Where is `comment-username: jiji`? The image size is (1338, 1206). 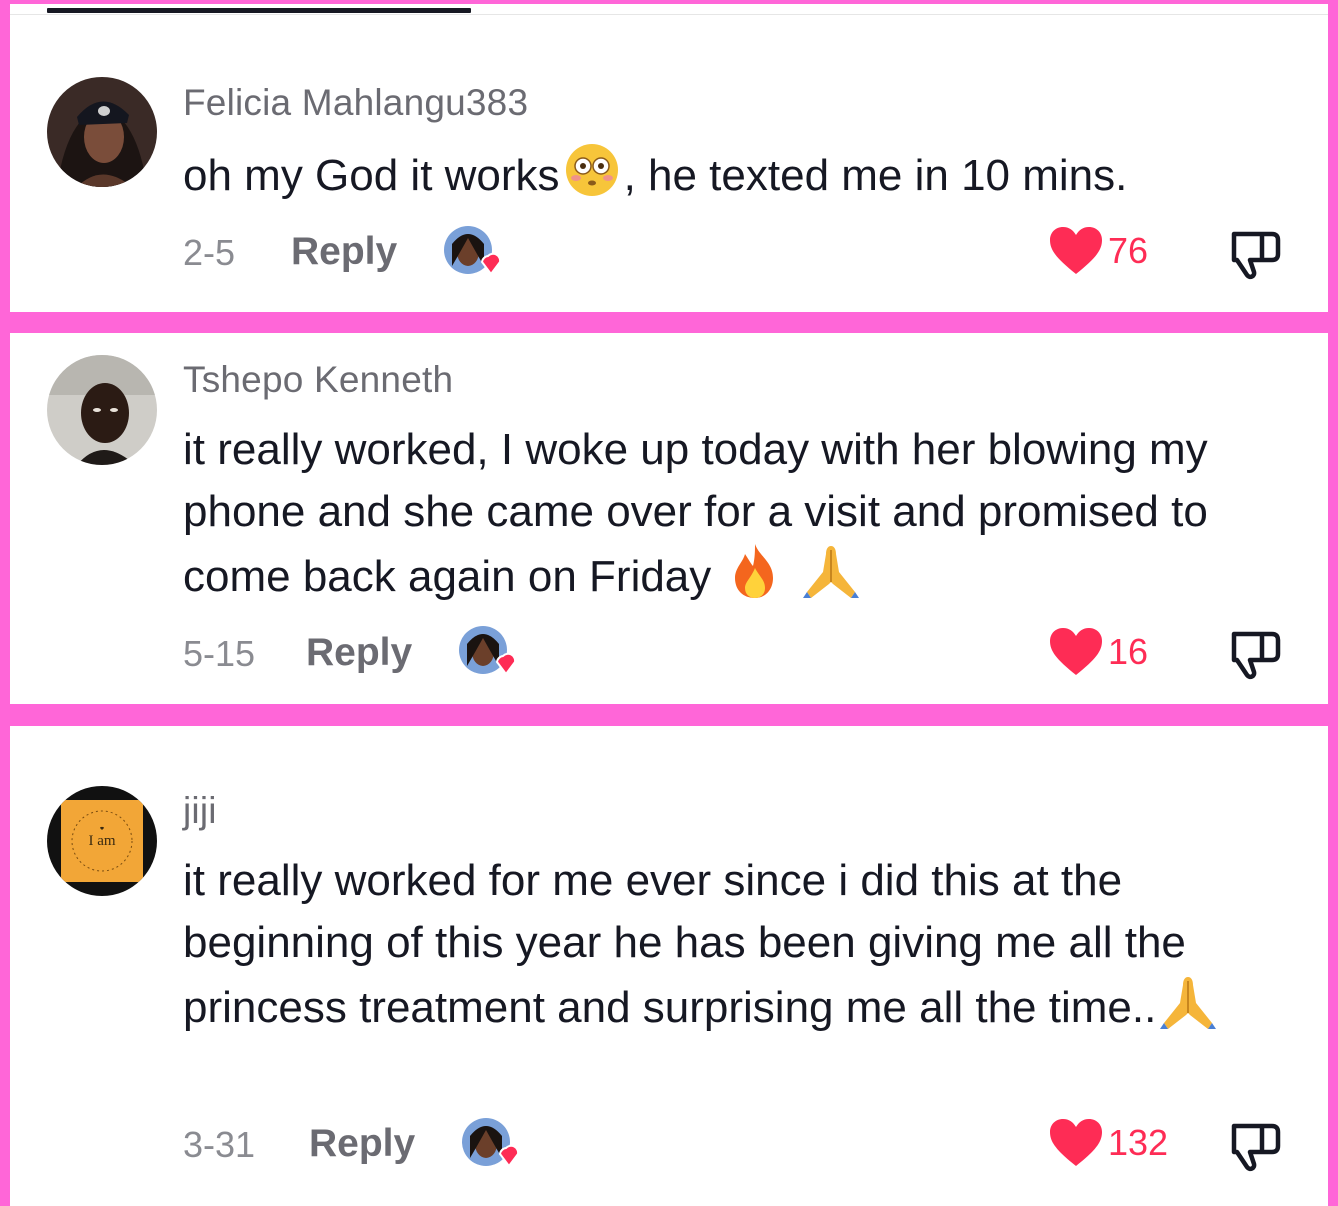 comment-username: jiji is located at coordinates (200, 811).